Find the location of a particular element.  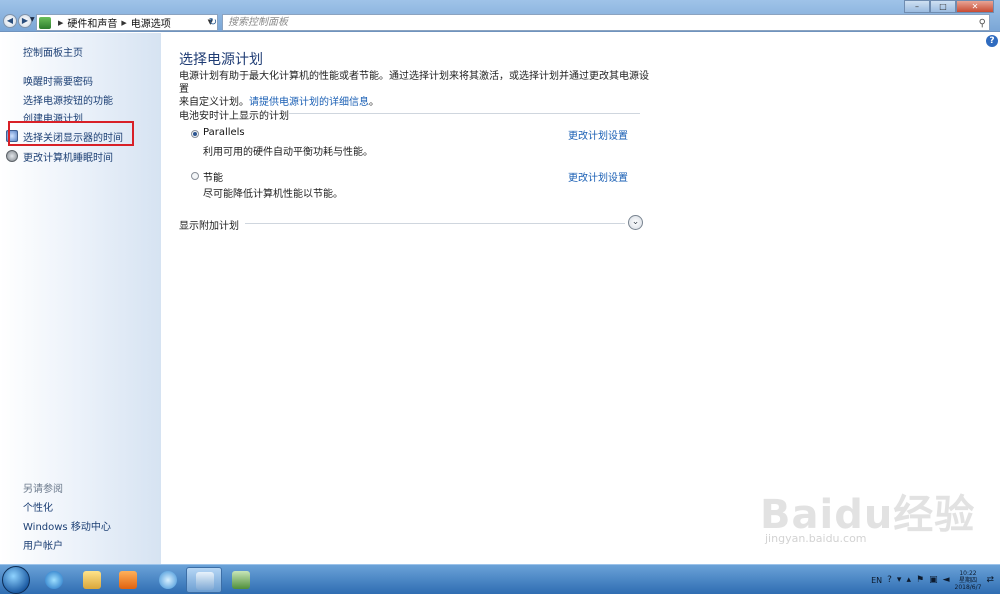

chevron-down-icon: ⌄ is located at coordinates (635, 222).